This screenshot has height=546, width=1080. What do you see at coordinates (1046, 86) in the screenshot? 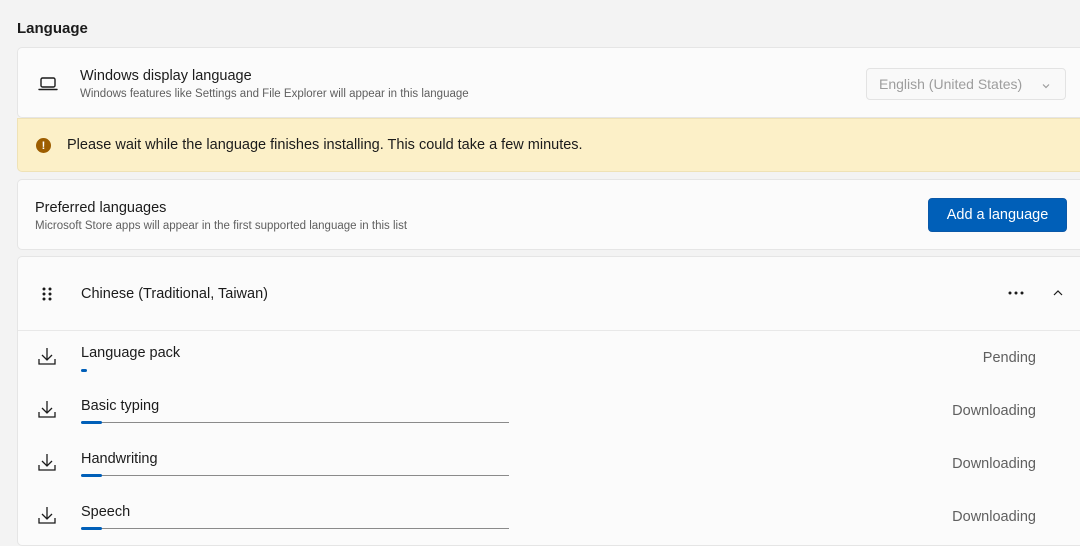
I see `chevron-down-icon` at bounding box center [1046, 86].